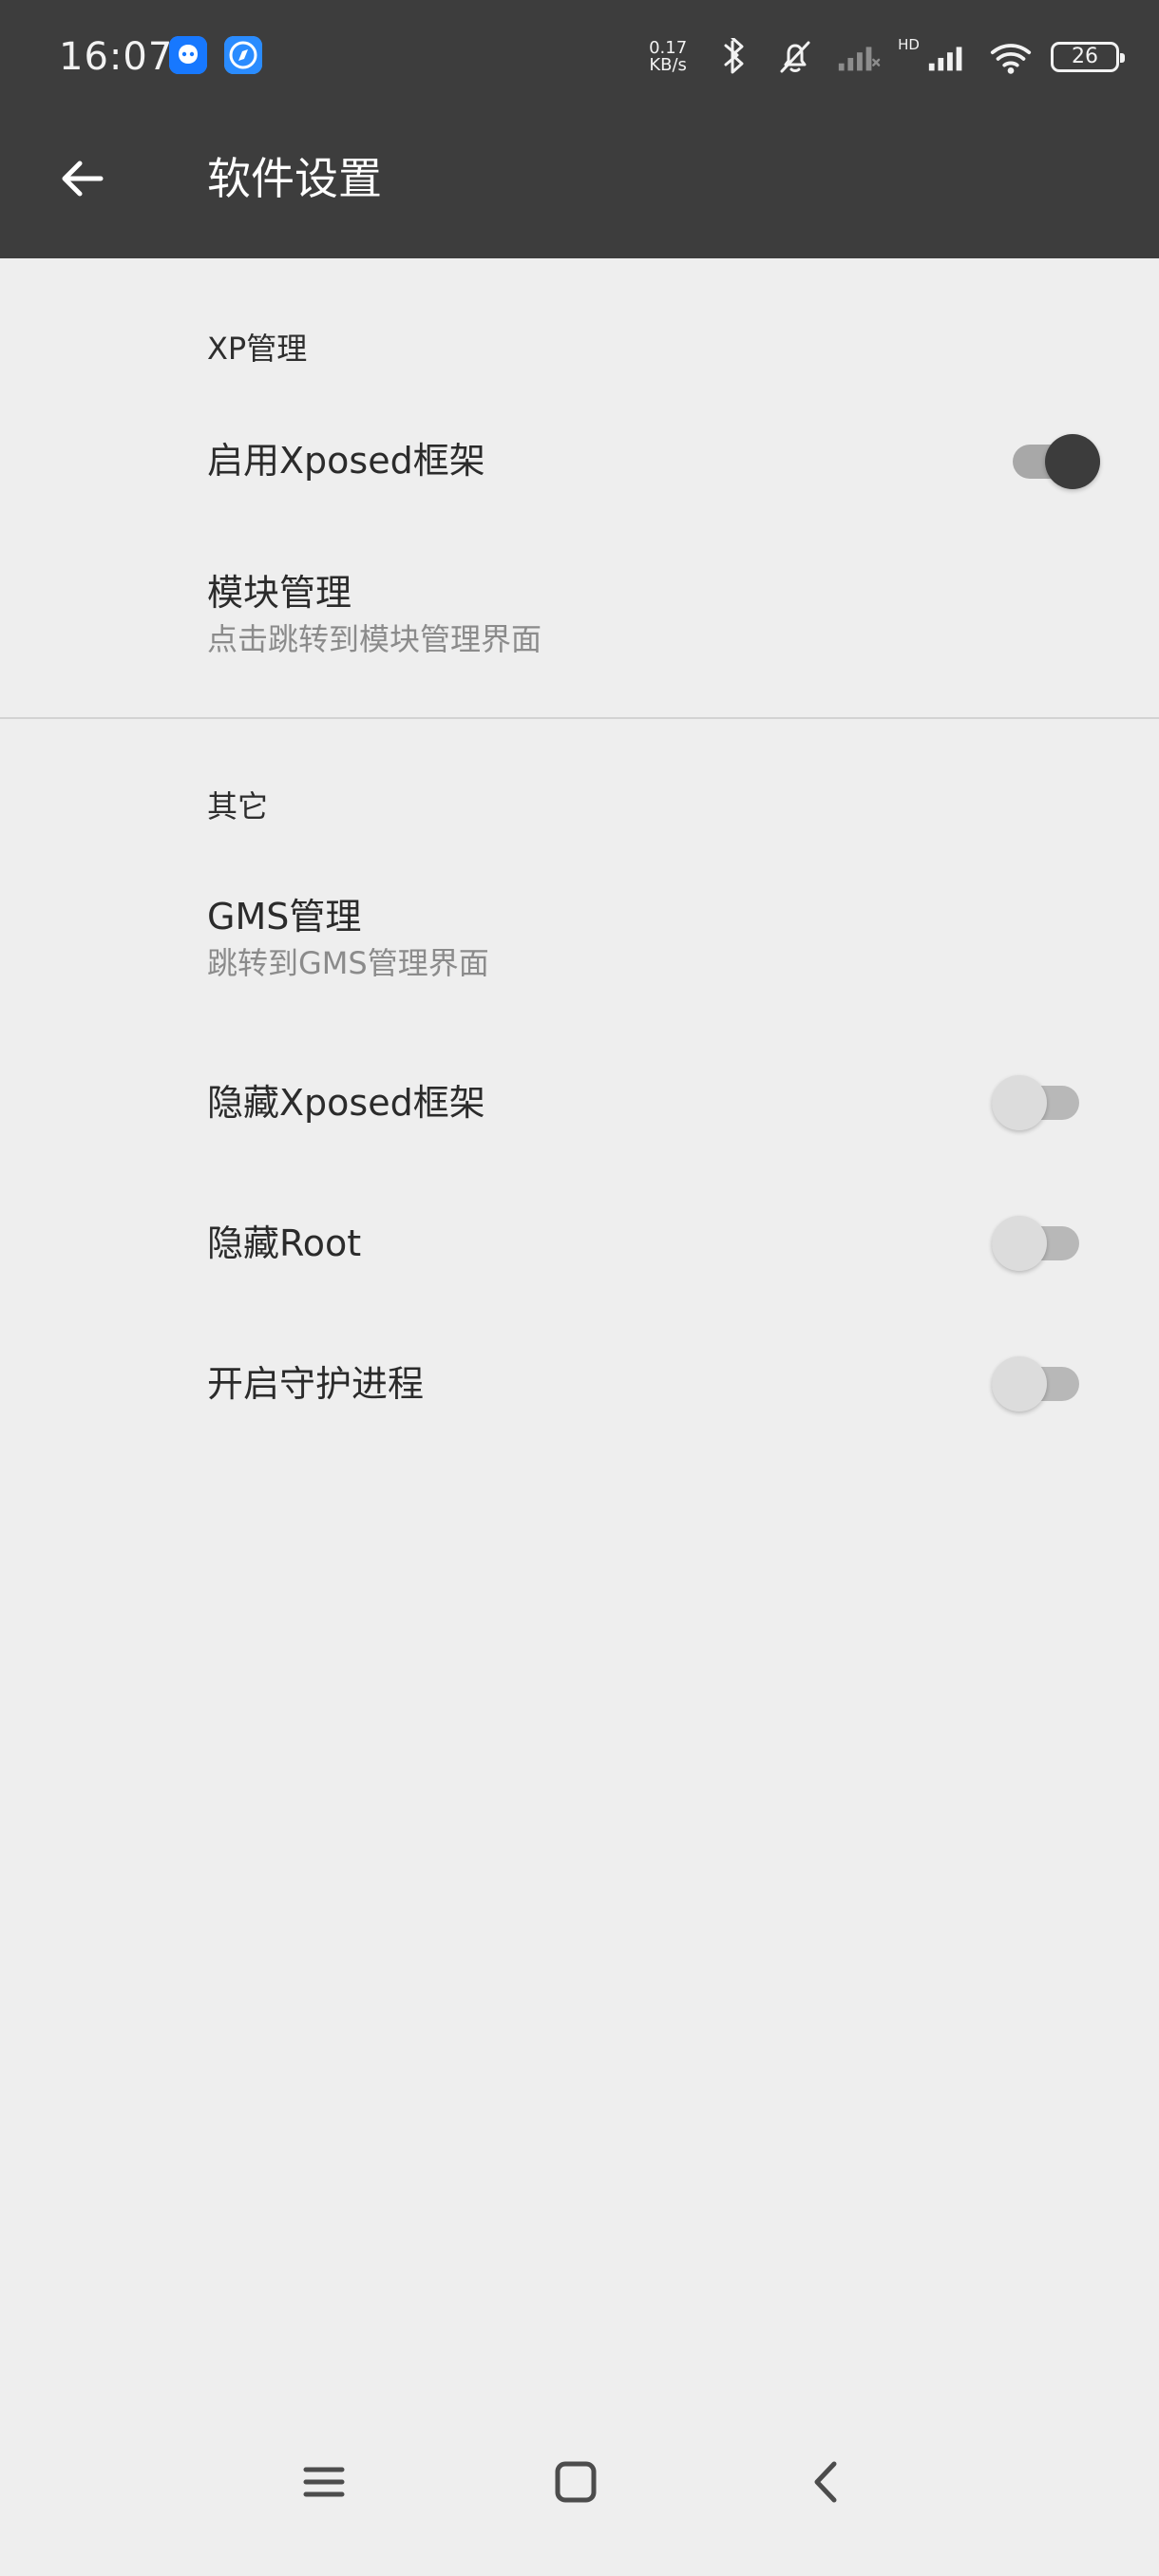  I want to click on daemon-process-toggle, so click(1035, 1383).